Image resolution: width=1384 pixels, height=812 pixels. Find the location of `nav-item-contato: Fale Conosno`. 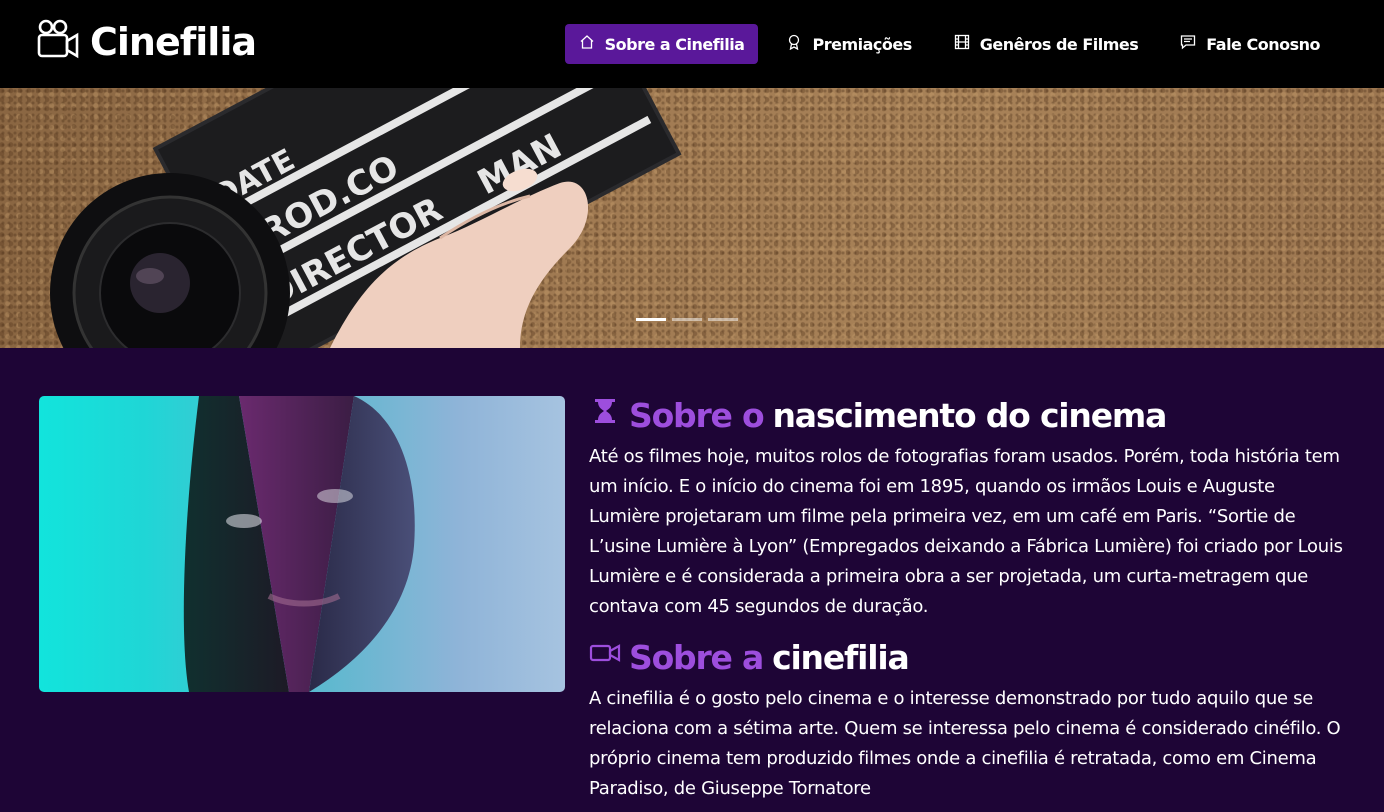

nav-item-contato: Fale Conosno is located at coordinates (1250, 44).